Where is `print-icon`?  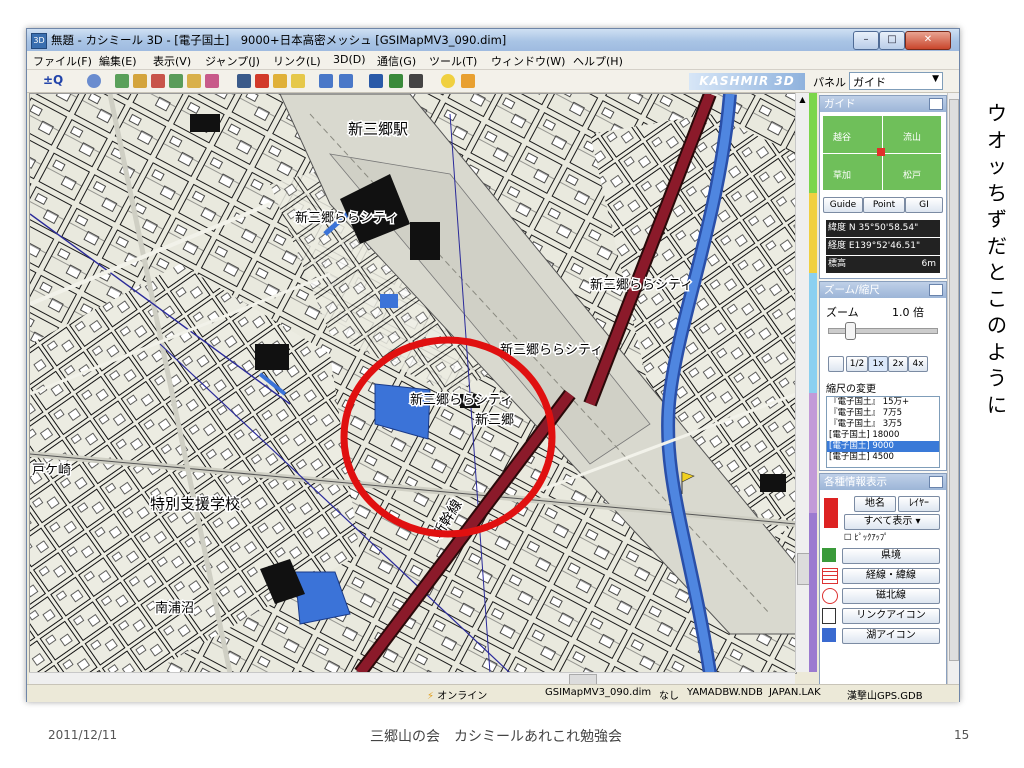 print-icon is located at coordinates (396, 81).